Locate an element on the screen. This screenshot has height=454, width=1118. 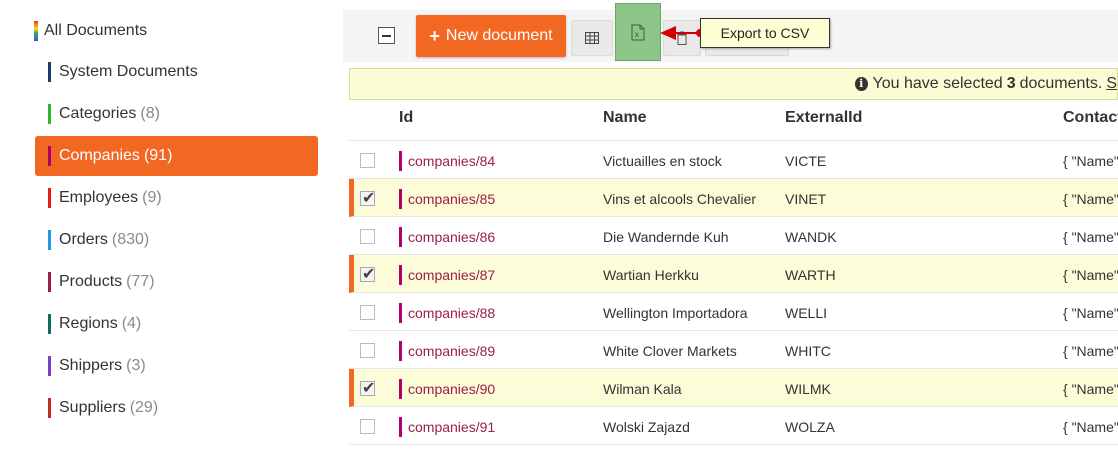
sidebar-item-label: Companies is located at coordinates (99, 155).